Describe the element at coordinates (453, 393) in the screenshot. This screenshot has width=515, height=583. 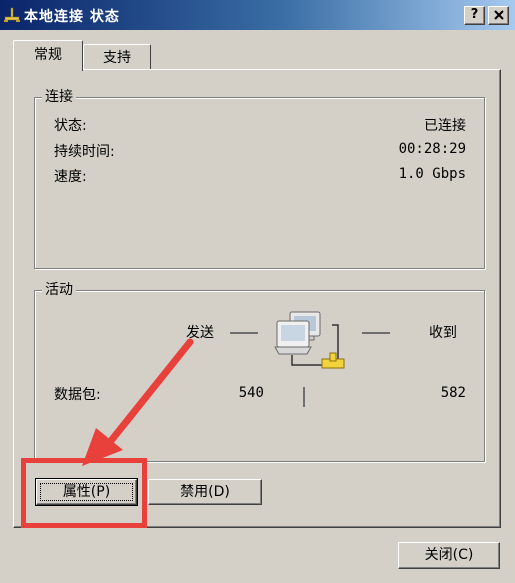
I see `packets-received-value: 582` at that location.